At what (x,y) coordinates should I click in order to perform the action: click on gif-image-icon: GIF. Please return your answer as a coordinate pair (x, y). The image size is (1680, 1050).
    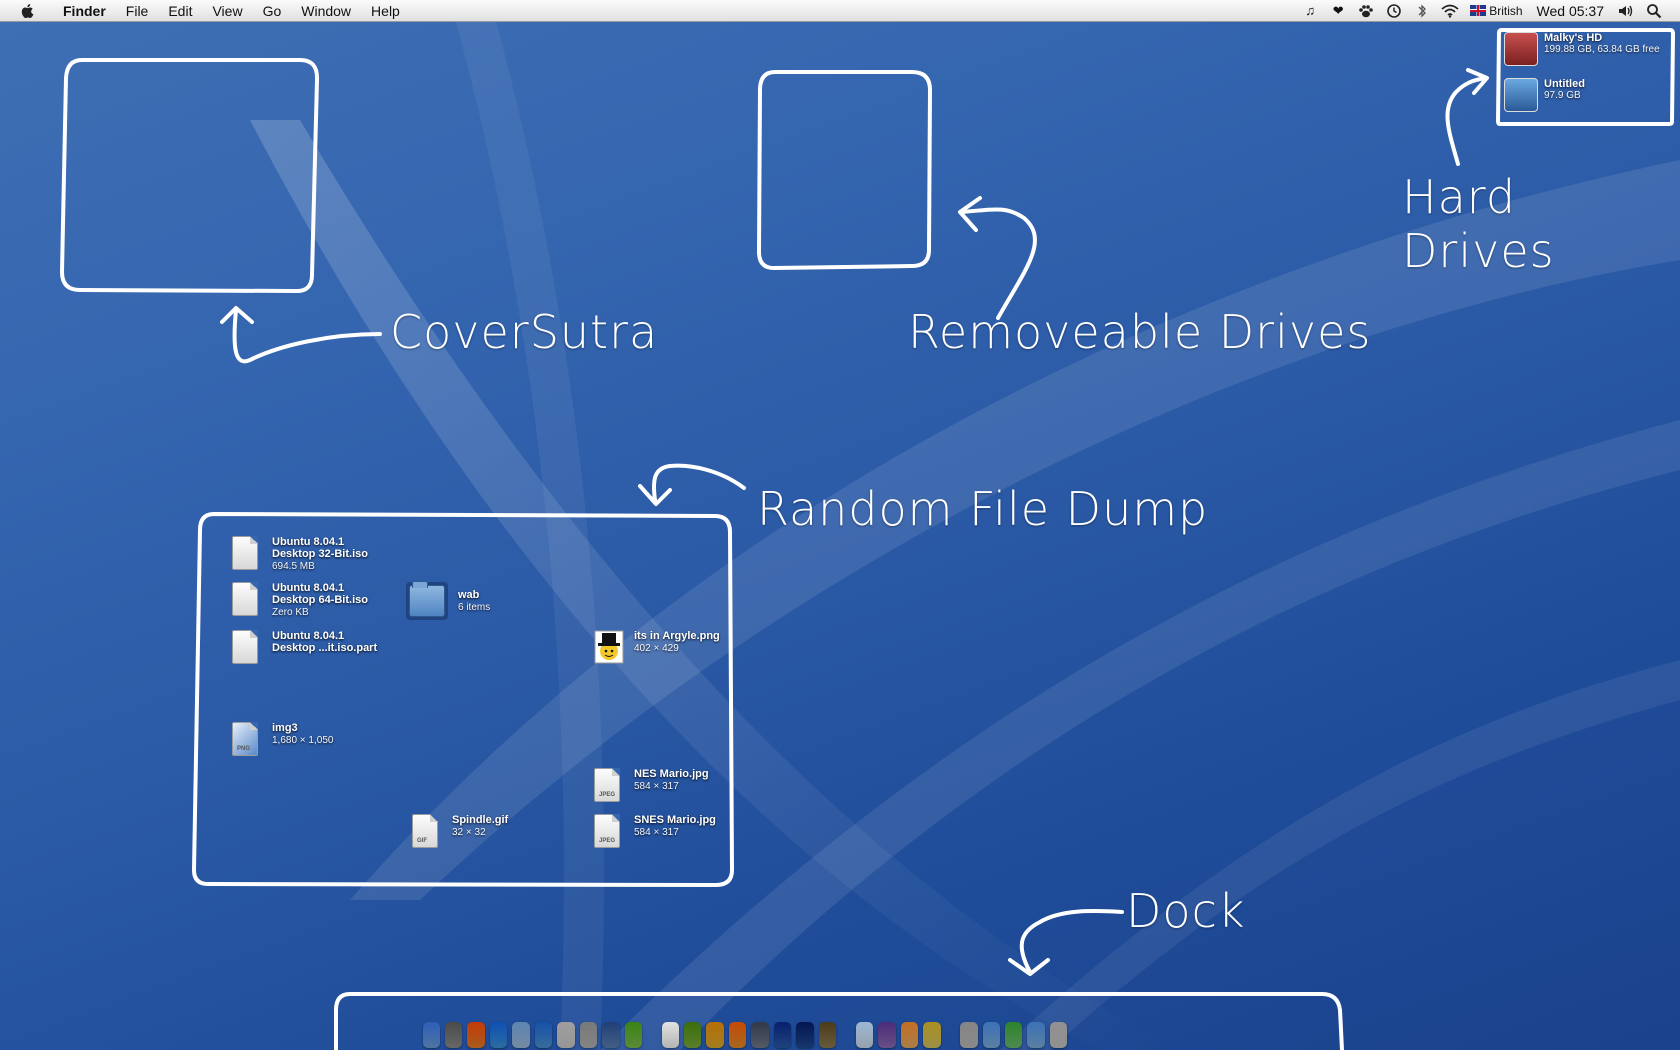
    Looking at the image, I should click on (425, 831).